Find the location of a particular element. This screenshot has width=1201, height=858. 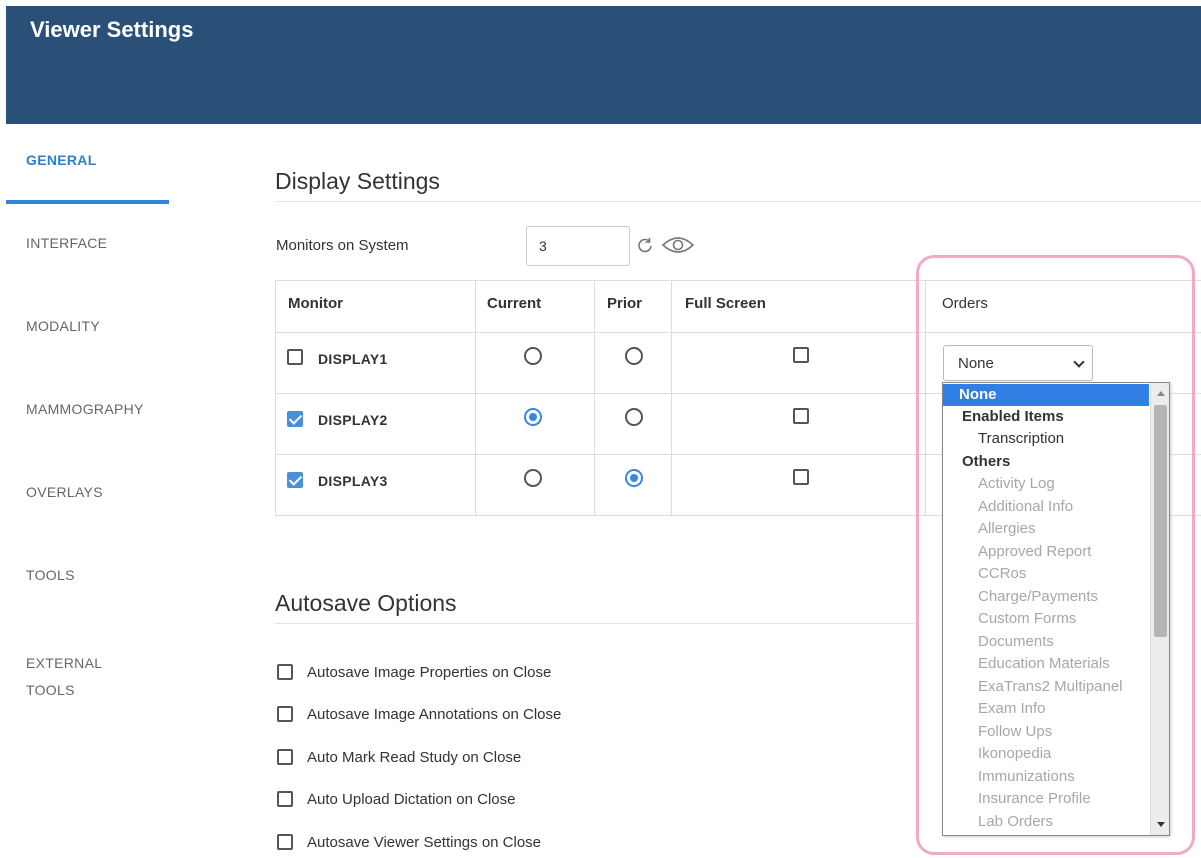

column-header-full-screen: Full Screen is located at coordinates (725, 303).